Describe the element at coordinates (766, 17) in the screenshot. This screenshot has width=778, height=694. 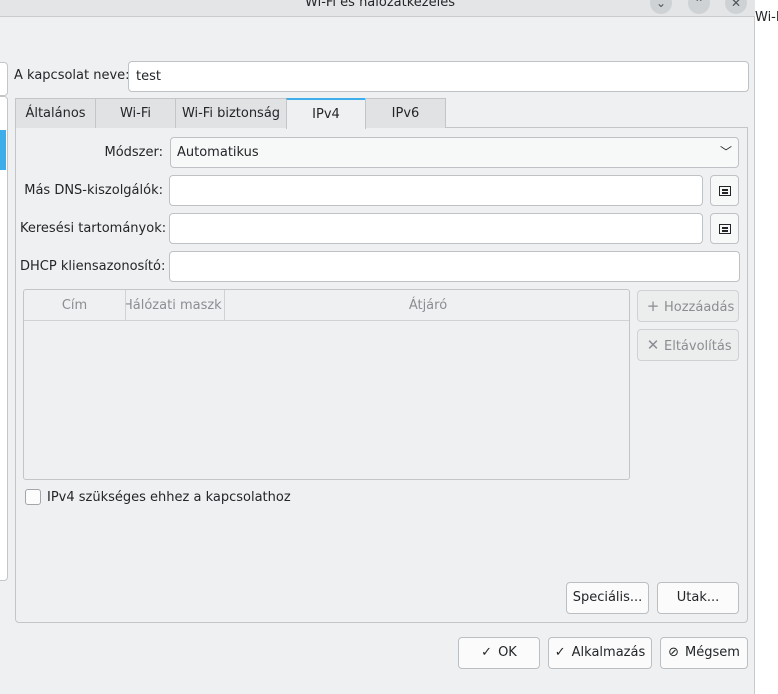
I see `background-window-title: Wi-F` at that location.